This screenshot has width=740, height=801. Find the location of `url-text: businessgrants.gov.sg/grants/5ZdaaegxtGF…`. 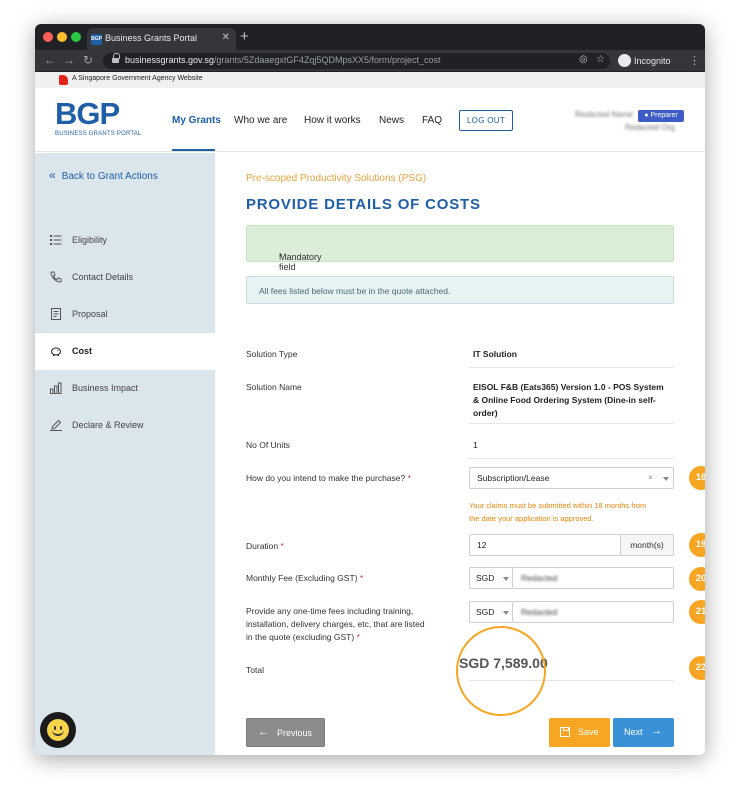

url-text: businessgrants.gov.sg/grants/5ZdaaegxtGF… is located at coordinates (283, 60).